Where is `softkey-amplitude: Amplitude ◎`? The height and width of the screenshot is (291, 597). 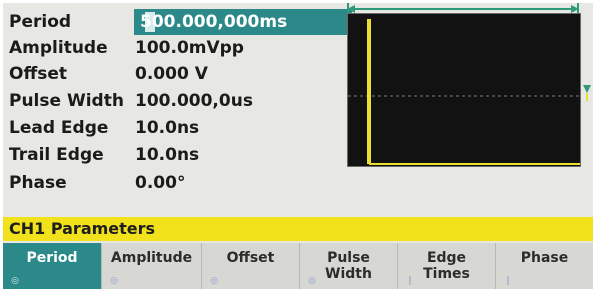
softkey-amplitude: Amplitude ◎ is located at coordinates (151, 266).